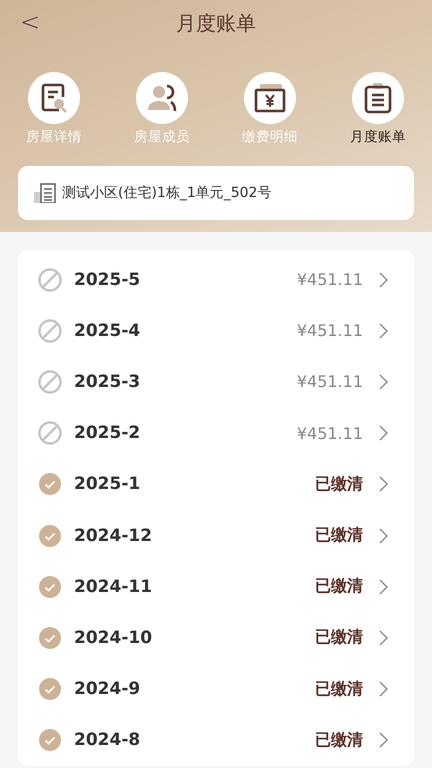 Image resolution: width=432 pixels, height=768 pixels. I want to click on bill-month: 2025-1, so click(108, 484).